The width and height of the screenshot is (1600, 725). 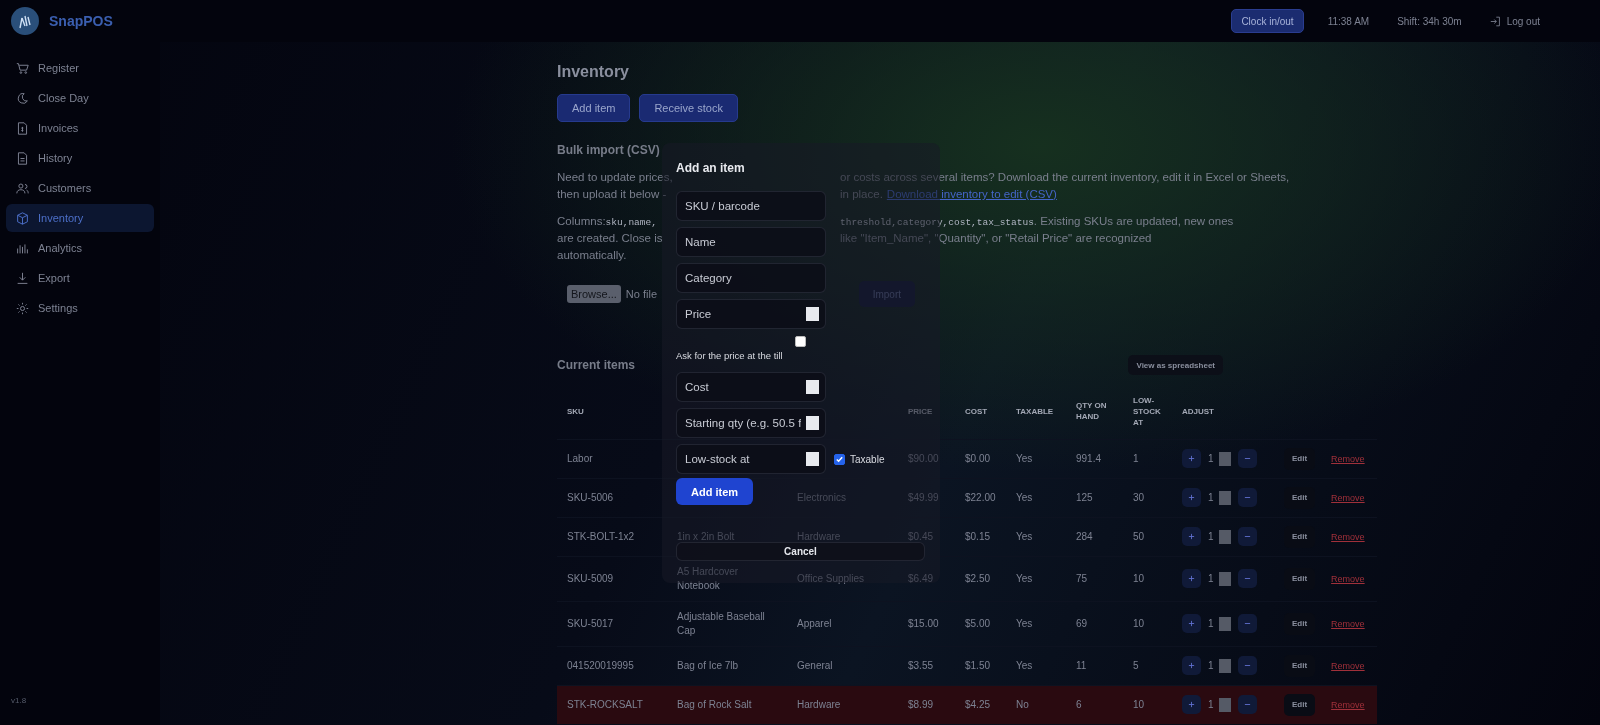 What do you see at coordinates (751, 314) in the screenshot?
I see `number-field: Price` at bounding box center [751, 314].